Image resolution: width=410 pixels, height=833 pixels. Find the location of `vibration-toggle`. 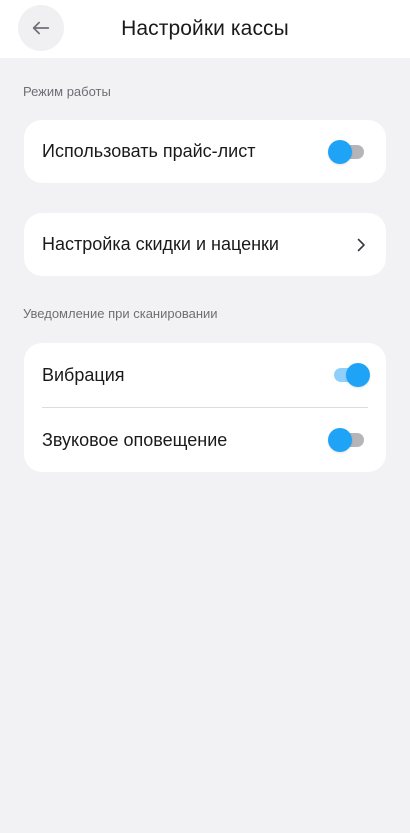

vibration-toggle is located at coordinates (349, 375).